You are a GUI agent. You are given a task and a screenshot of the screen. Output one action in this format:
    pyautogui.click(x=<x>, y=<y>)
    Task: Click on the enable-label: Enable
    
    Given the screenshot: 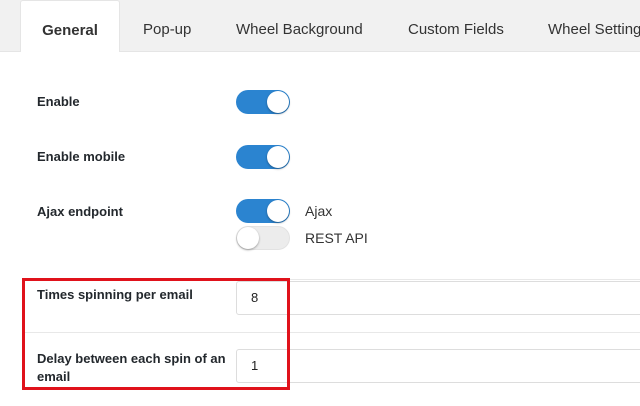 What is the action you would take?
    pyautogui.click(x=58, y=101)
    